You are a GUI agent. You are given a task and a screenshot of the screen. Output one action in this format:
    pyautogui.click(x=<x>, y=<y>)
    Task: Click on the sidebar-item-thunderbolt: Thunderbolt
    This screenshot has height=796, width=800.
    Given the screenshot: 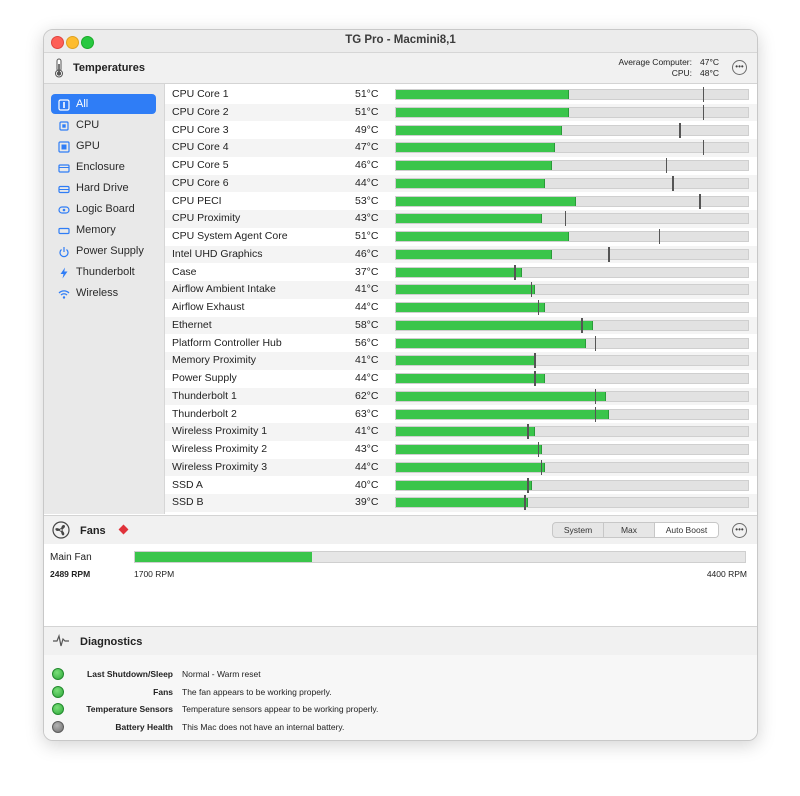 What is the action you would take?
    pyautogui.click(x=103, y=272)
    